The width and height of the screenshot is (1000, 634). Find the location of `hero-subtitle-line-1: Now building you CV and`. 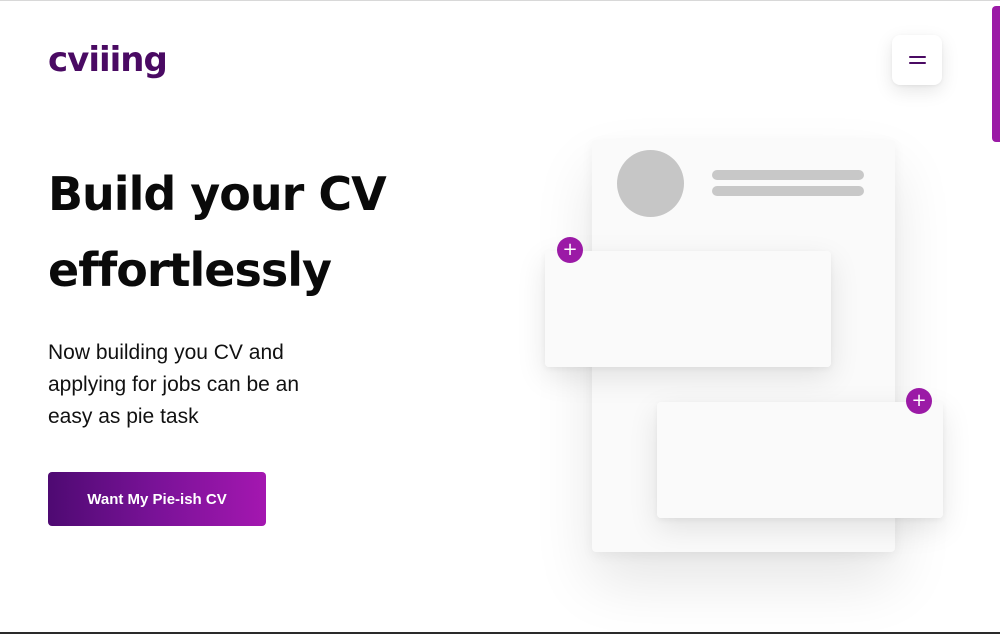

hero-subtitle-line-1: Now building you CV and is located at coordinates (166, 352).